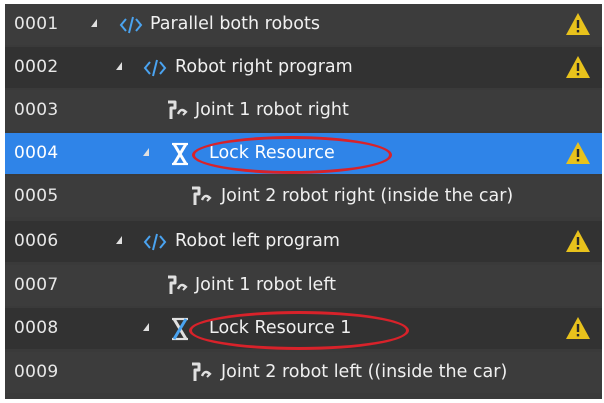 The height and width of the screenshot is (403, 604). I want to click on tree-row-selected: 0004 Lock Resource, so click(303, 153).